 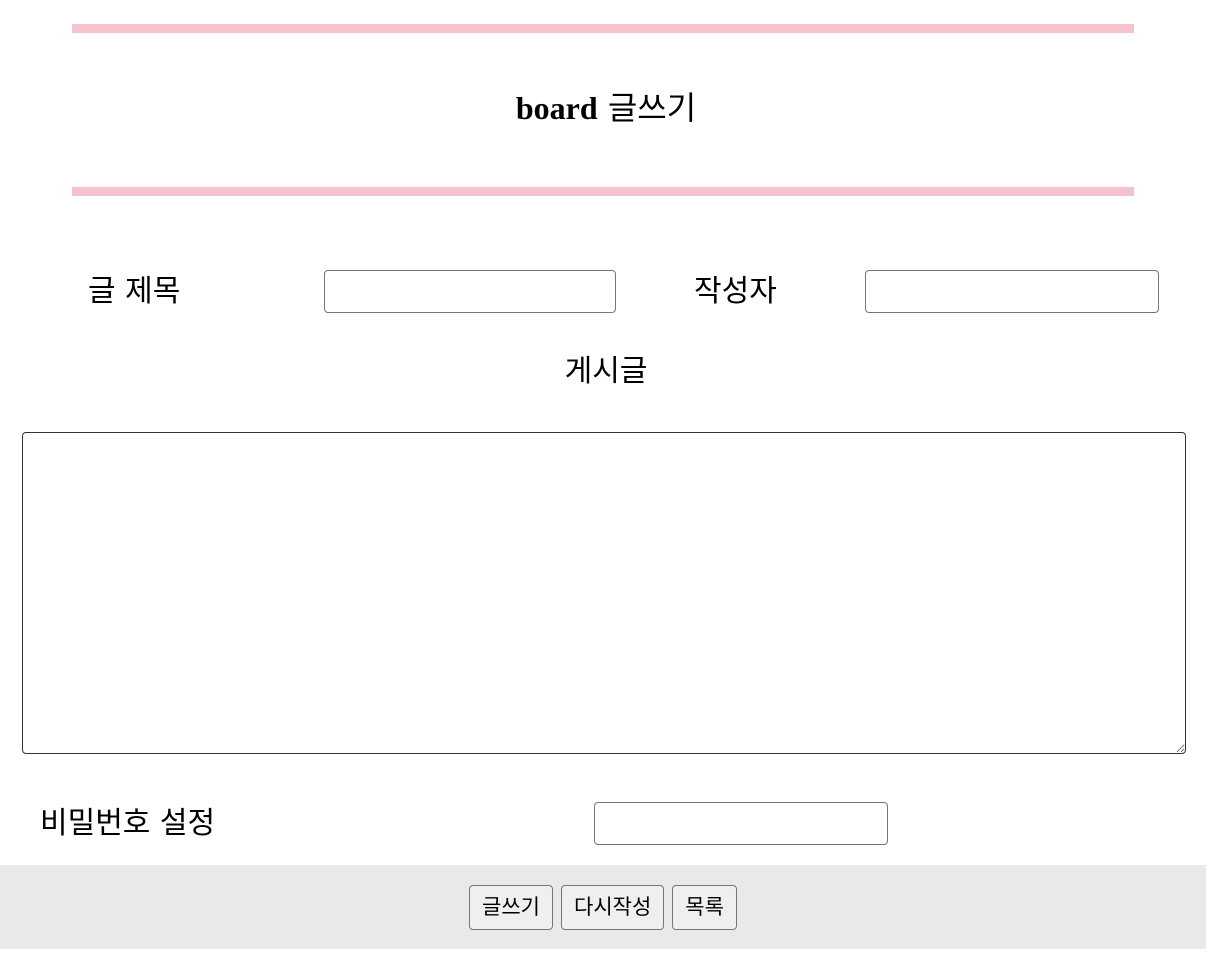 What do you see at coordinates (470, 291) in the screenshot?
I see `post-title-input` at bounding box center [470, 291].